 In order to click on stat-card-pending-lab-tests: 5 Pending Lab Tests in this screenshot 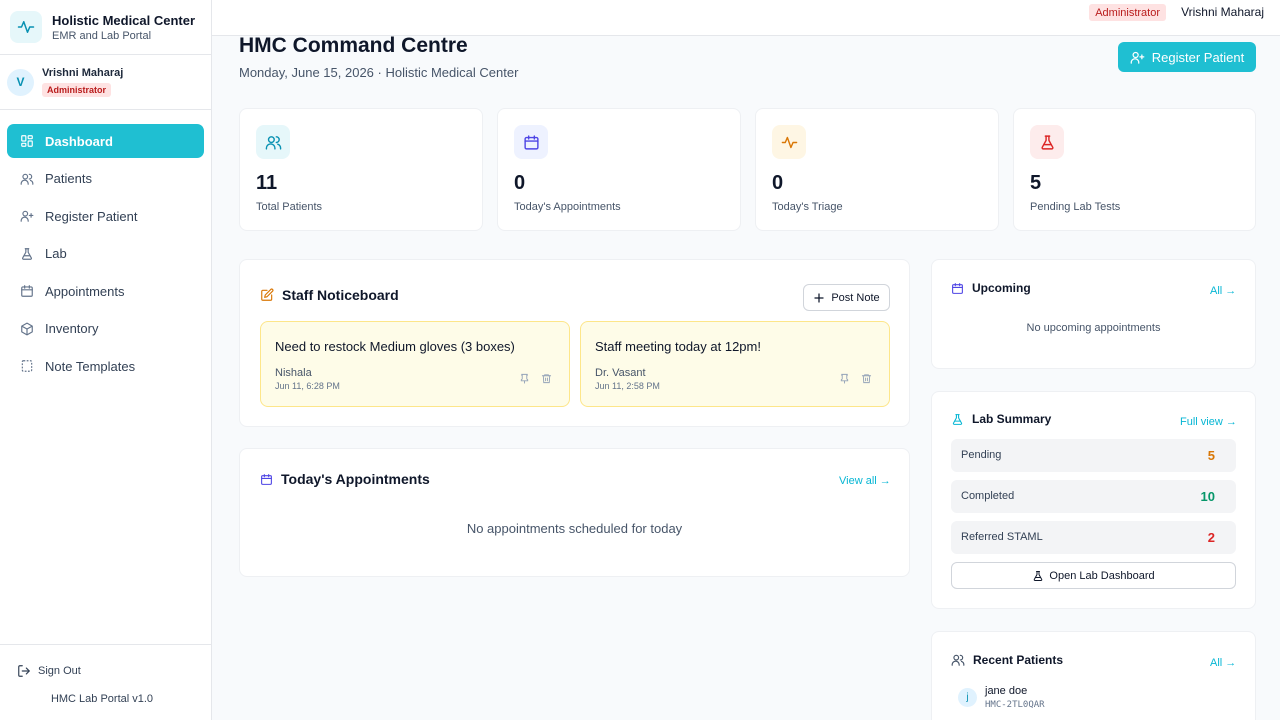, I will do `click(1134, 169)`.